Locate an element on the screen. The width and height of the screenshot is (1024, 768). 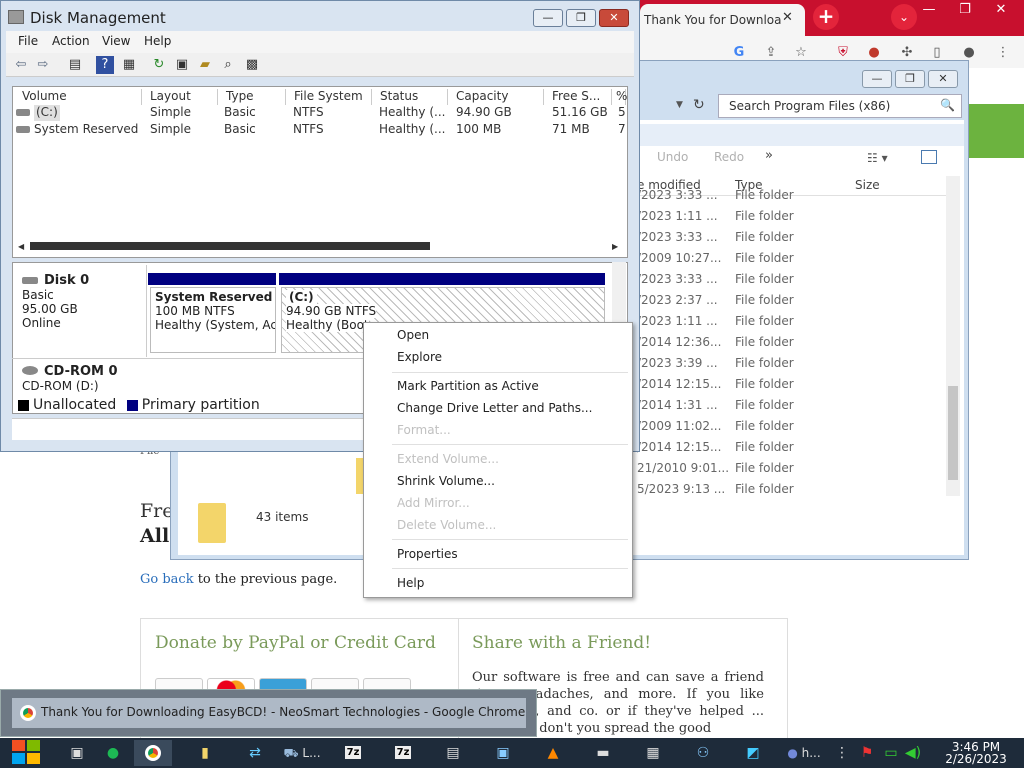
minimize-button: — is located at coordinates (548, 18).